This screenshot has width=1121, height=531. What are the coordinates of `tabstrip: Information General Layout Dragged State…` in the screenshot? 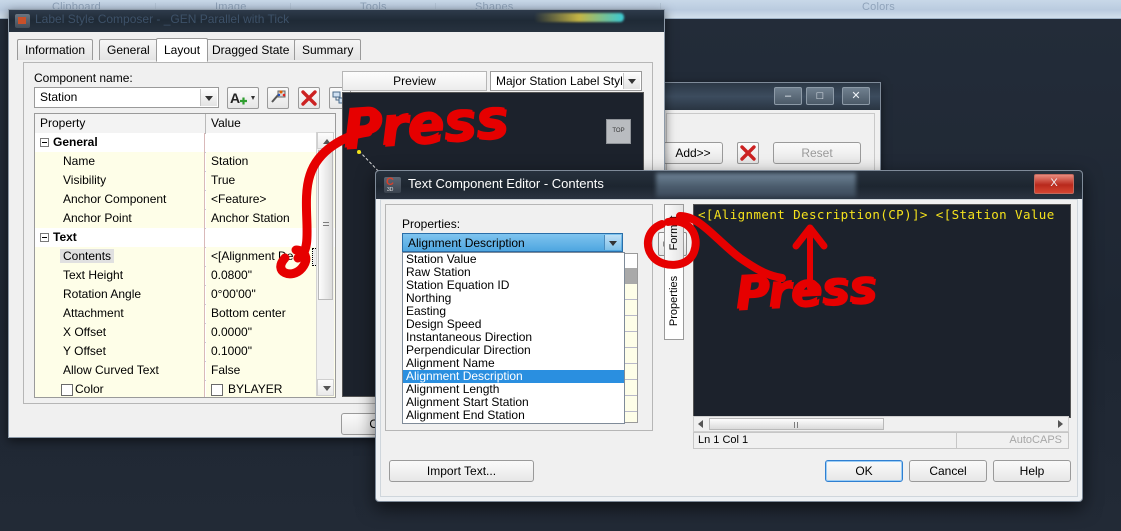 It's located at (337, 50).